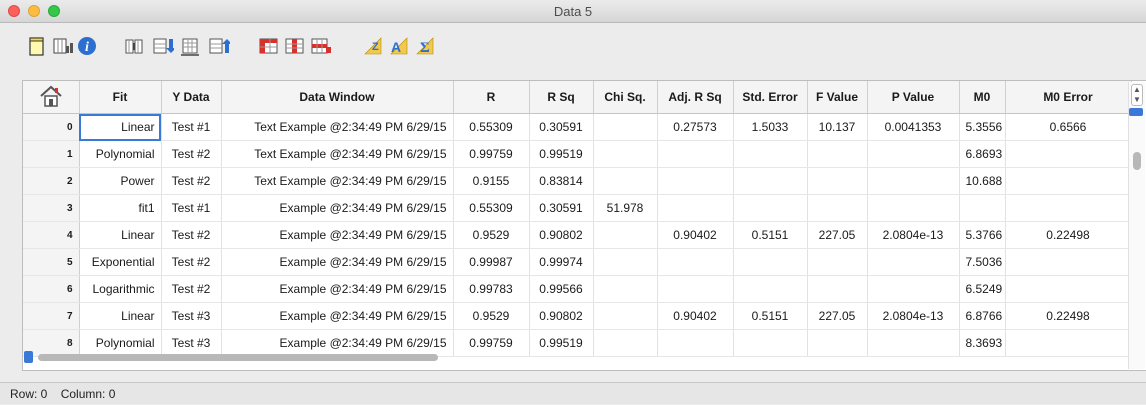 This screenshot has width=1146, height=405. Describe the element at coordinates (219, 46) in the screenshot. I see `export-rows-icon` at that location.